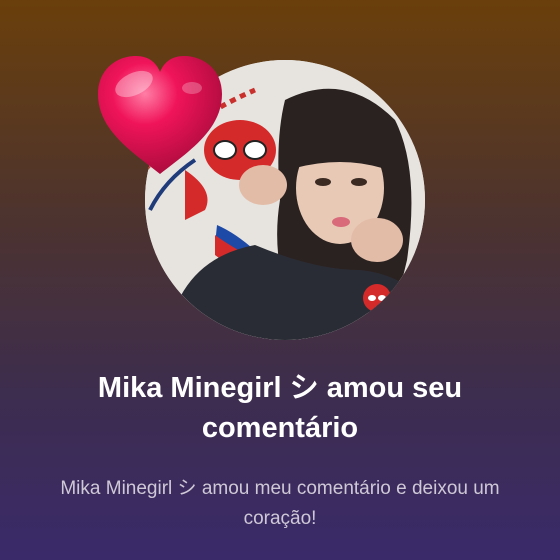 The image size is (560, 560). I want to click on notification-title: Mika Minegirl シ amou seu comentário, so click(280, 408).